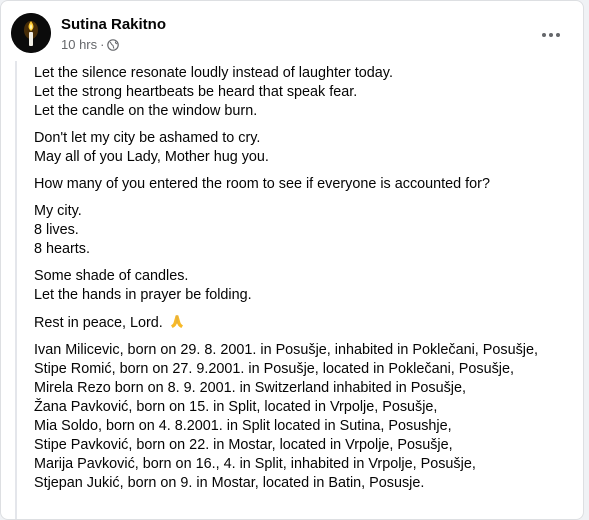  What do you see at coordinates (113, 24) in the screenshot?
I see `author-name: Sutina Rakitno` at bounding box center [113, 24].